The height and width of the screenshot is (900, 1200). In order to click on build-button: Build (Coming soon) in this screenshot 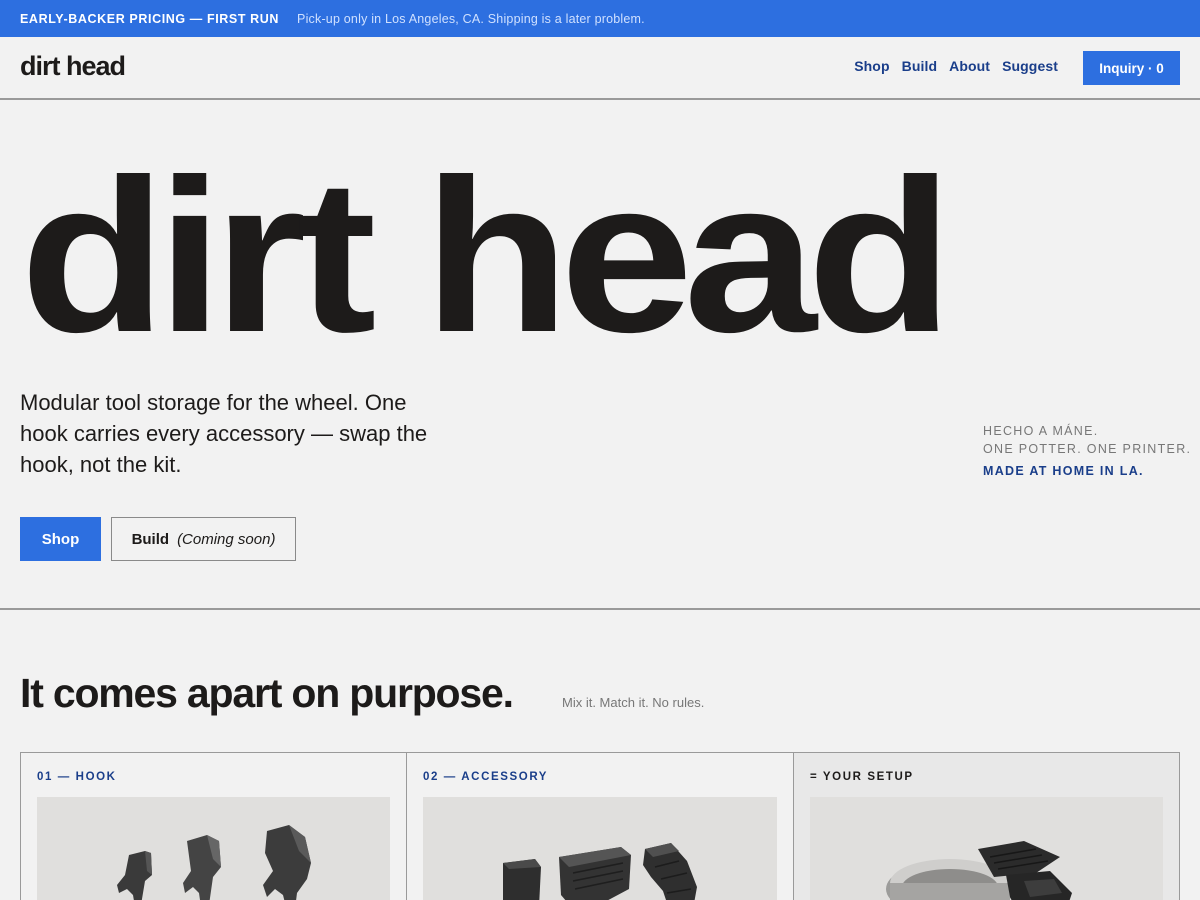, I will do `click(203, 539)`.